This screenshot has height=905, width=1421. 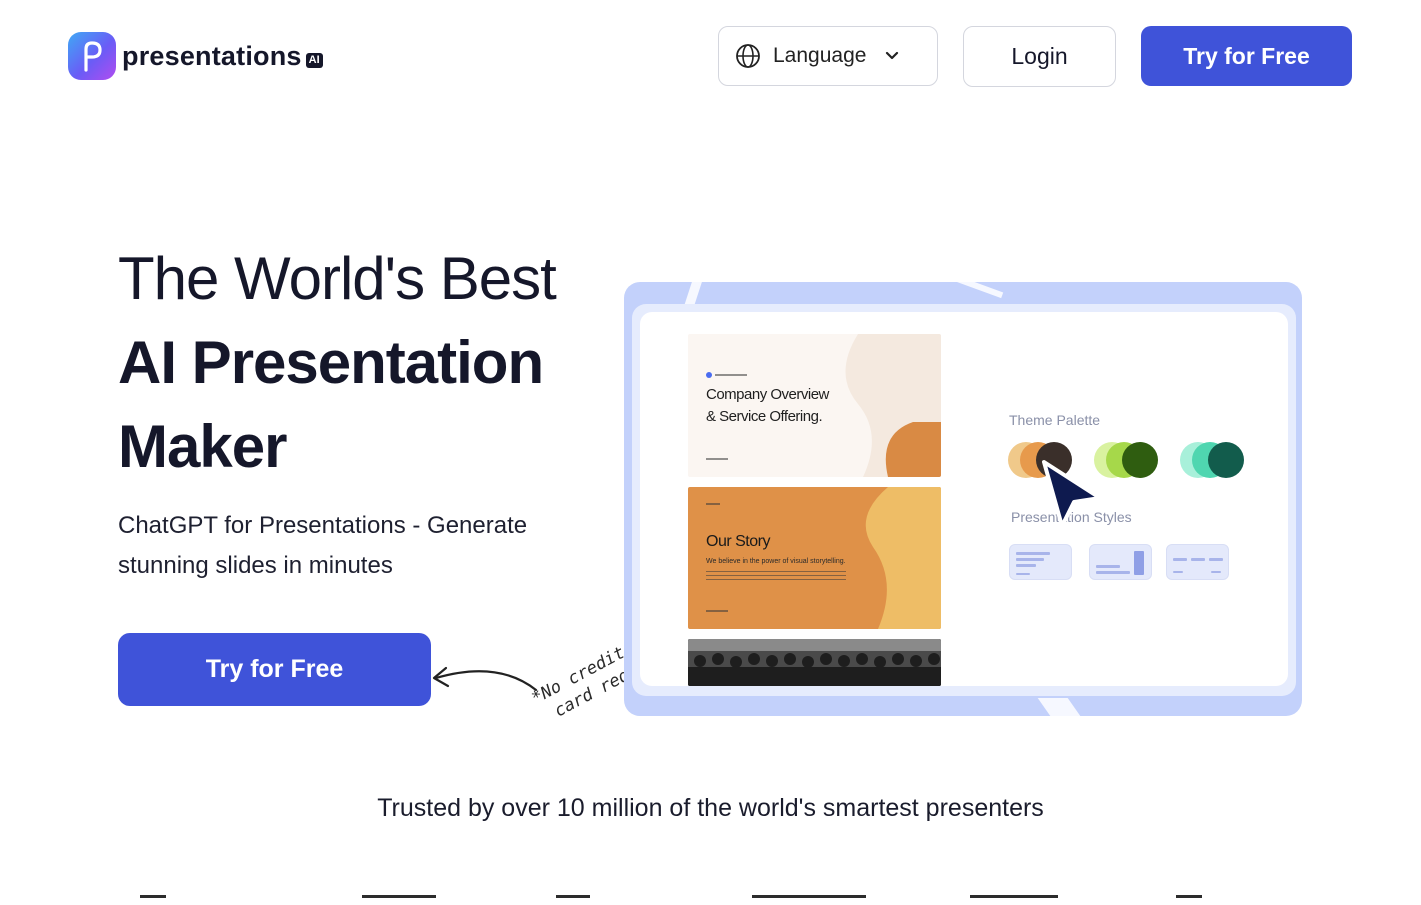 I want to click on curved-arrow-icon, so click(x=485, y=679).